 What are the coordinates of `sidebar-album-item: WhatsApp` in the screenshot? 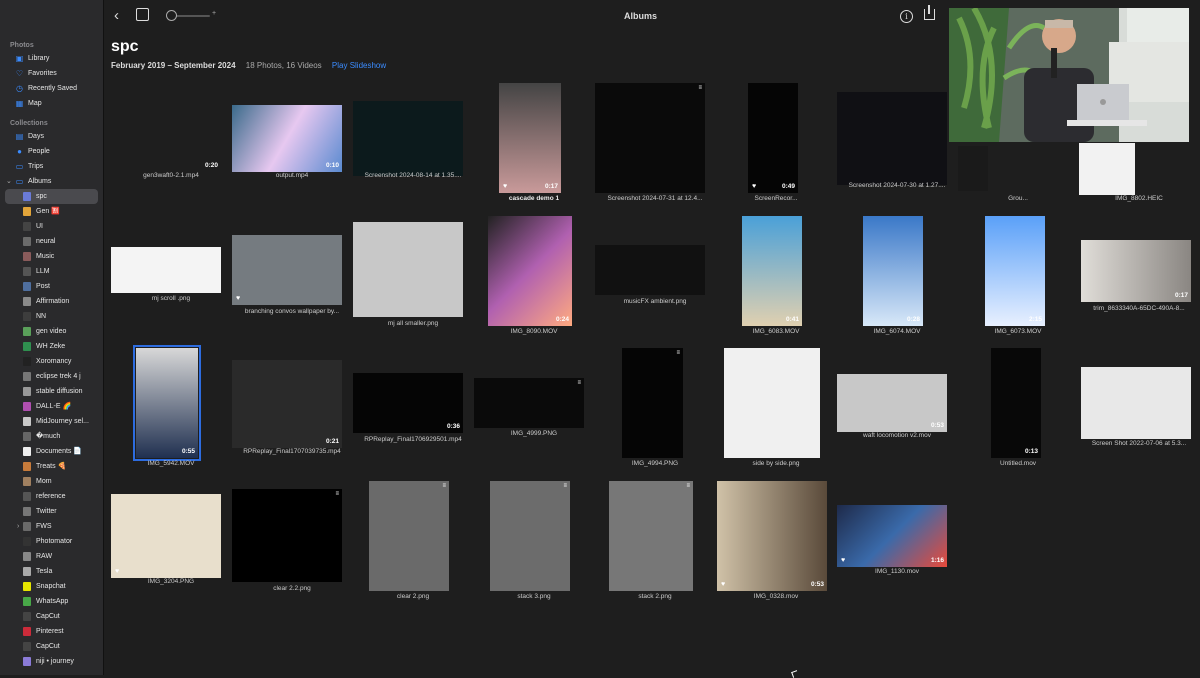 It's located at (51, 601).